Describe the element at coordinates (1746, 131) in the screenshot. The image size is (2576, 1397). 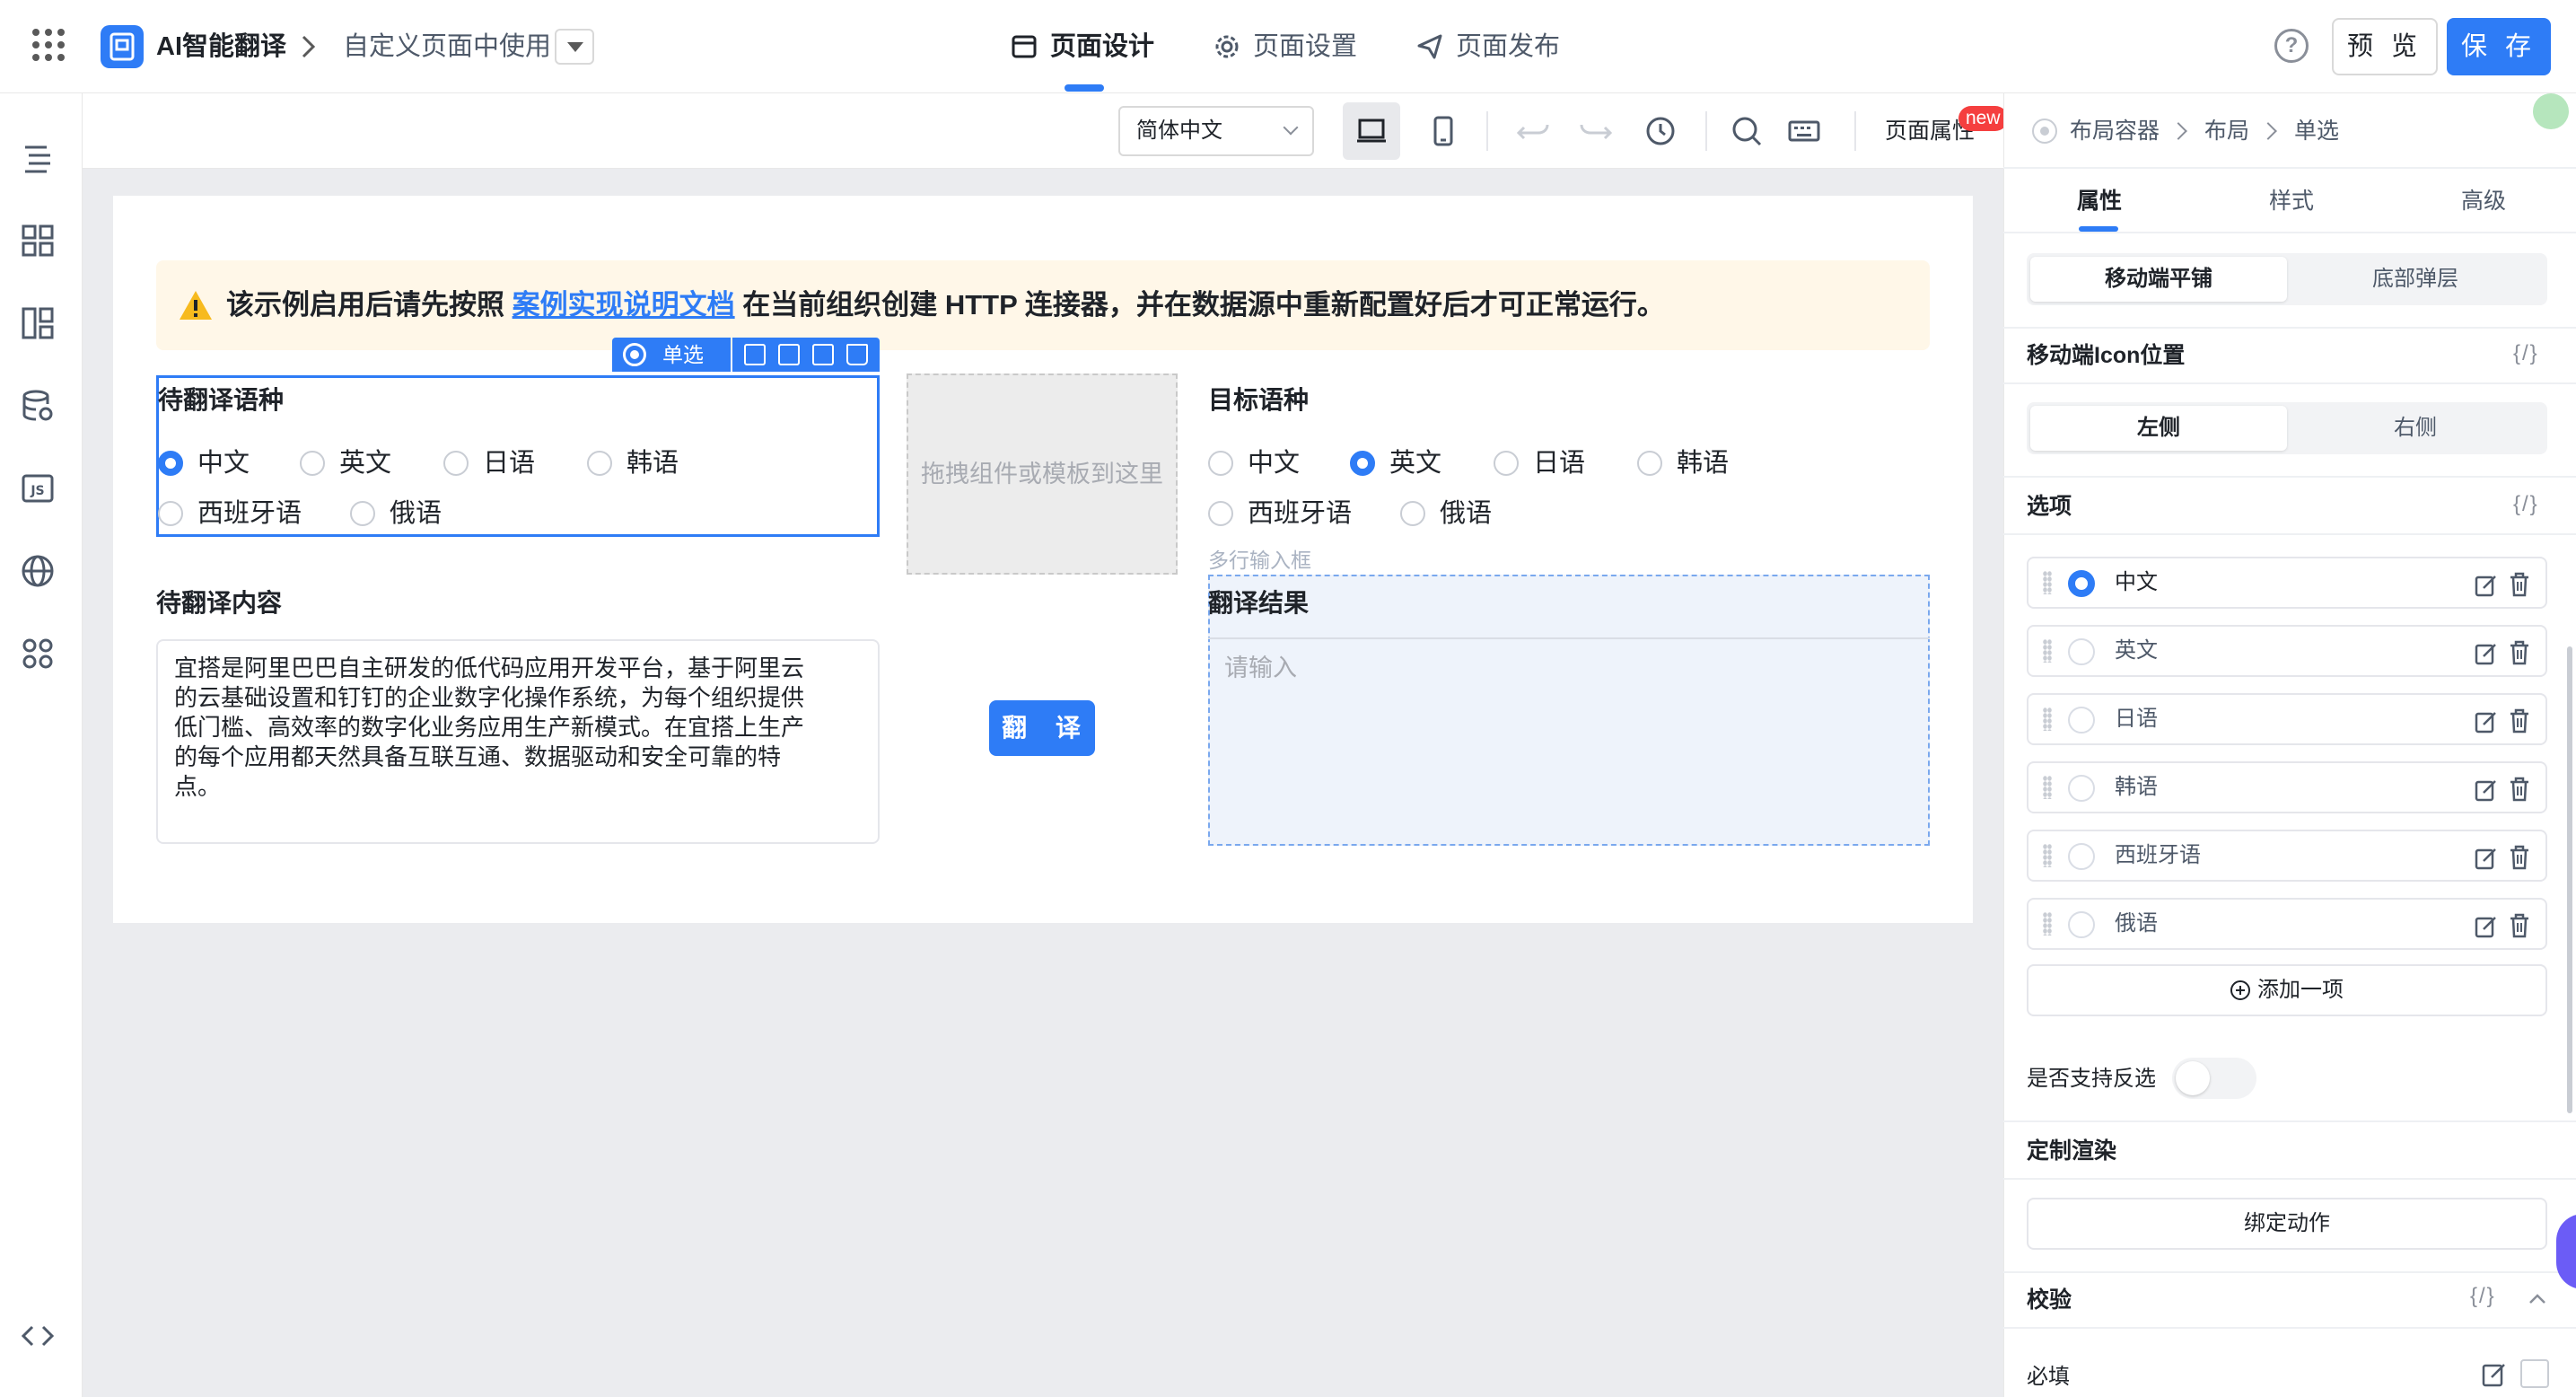
I see `search-button` at that location.